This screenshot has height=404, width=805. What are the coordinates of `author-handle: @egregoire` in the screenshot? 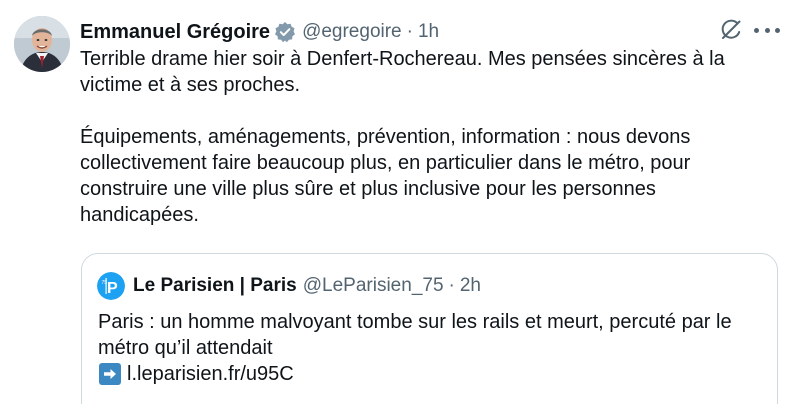 It's located at (352, 32).